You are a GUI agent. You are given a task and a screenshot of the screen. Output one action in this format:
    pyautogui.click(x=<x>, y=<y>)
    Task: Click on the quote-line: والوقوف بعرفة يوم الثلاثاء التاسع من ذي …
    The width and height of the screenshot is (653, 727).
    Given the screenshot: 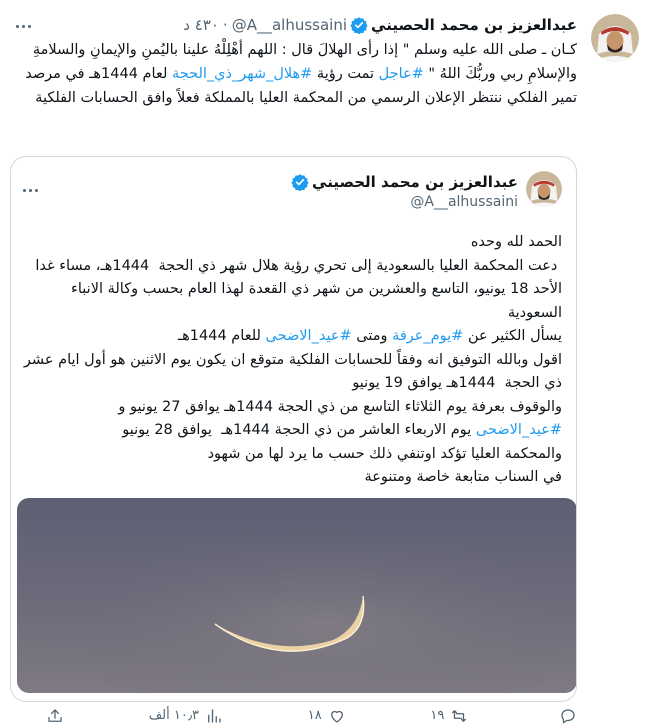 What is the action you would take?
    pyautogui.click(x=337, y=406)
    